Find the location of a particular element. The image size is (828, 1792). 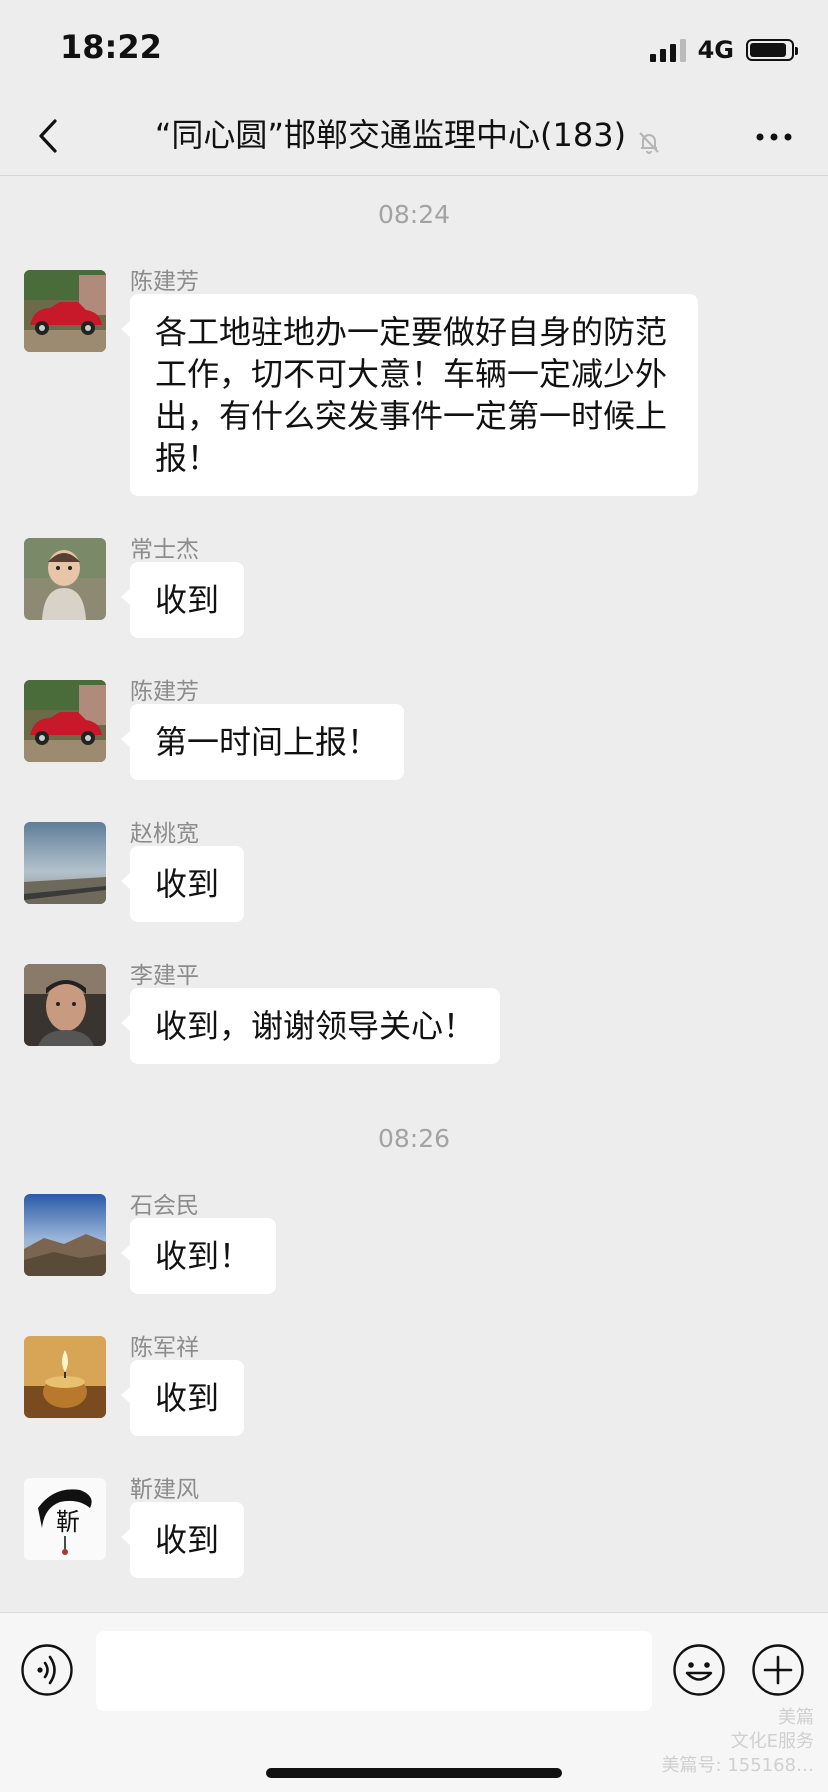

battery-icon is located at coordinates (772, 50).